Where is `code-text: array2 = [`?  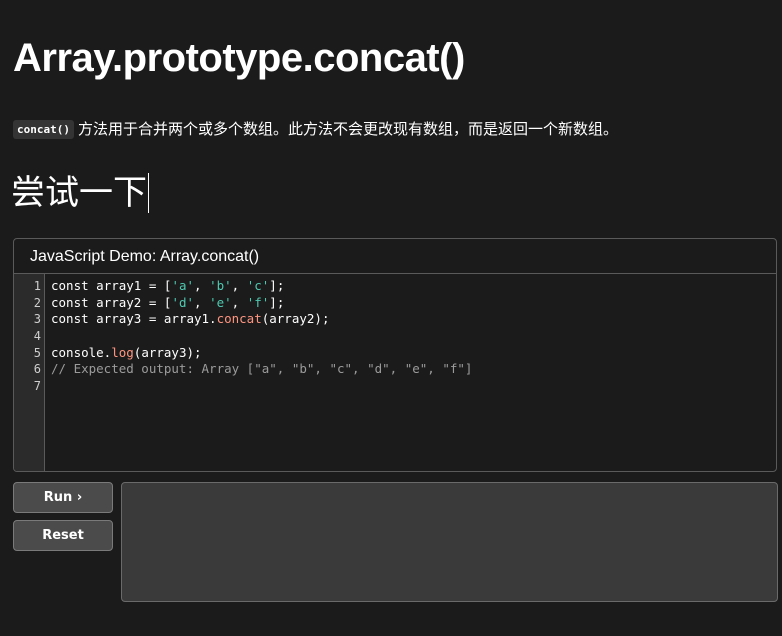 code-text: array2 = [ is located at coordinates (130, 302).